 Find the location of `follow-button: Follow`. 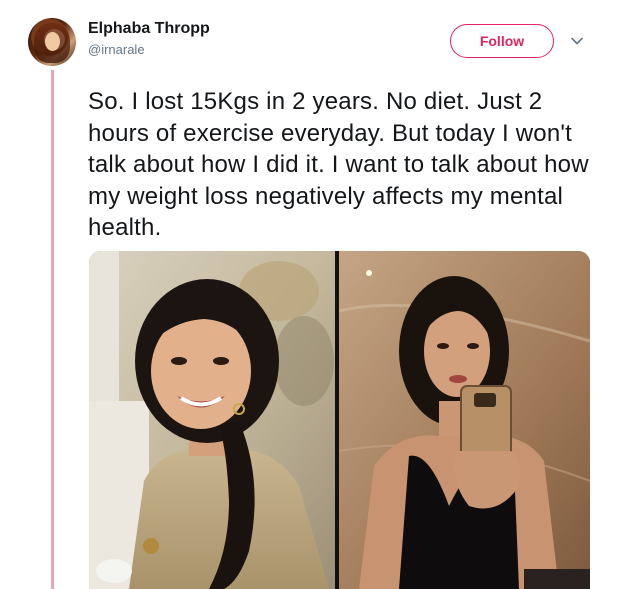

follow-button: Follow is located at coordinates (502, 41).